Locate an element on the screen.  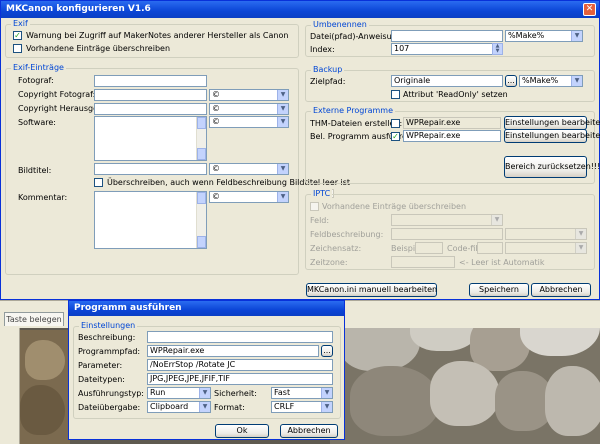
ausfuehrung-label: Ausführungstyp: is located at coordinates (111, 393).